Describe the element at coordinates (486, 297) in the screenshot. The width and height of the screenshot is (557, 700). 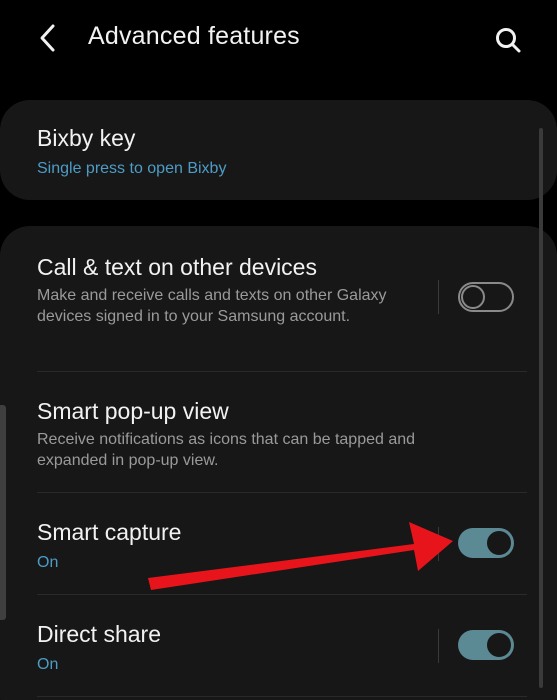
I see `call-text-toggle` at that location.